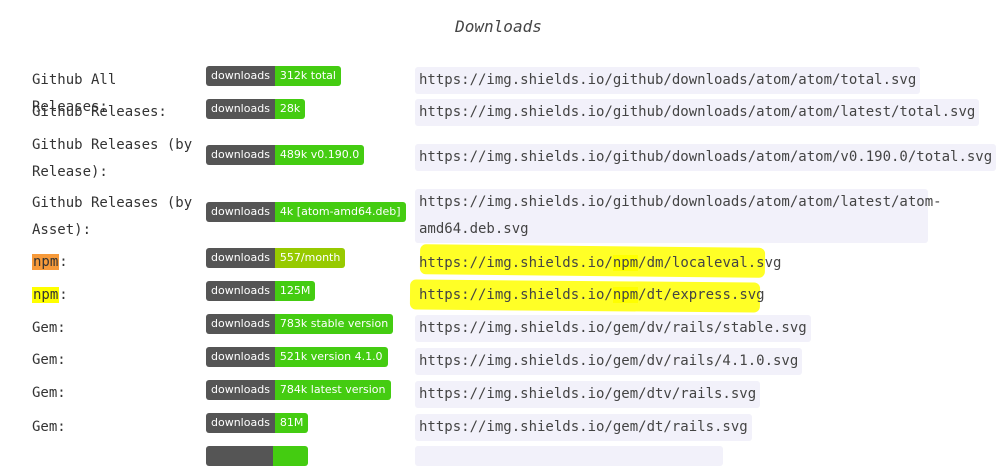  I want to click on row-label: Github Releases (by Asset):, so click(112, 216).